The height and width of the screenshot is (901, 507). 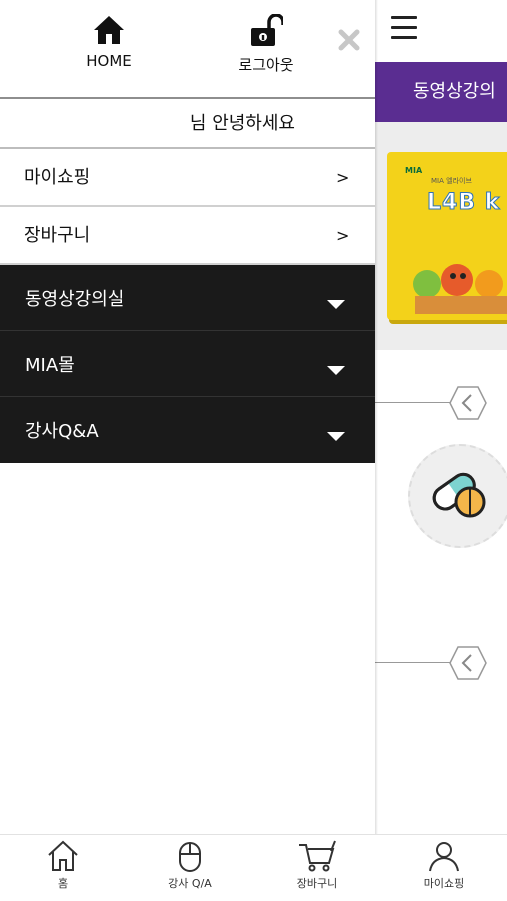 I want to click on product-caption: MIA 엘라이브, so click(x=451, y=181).